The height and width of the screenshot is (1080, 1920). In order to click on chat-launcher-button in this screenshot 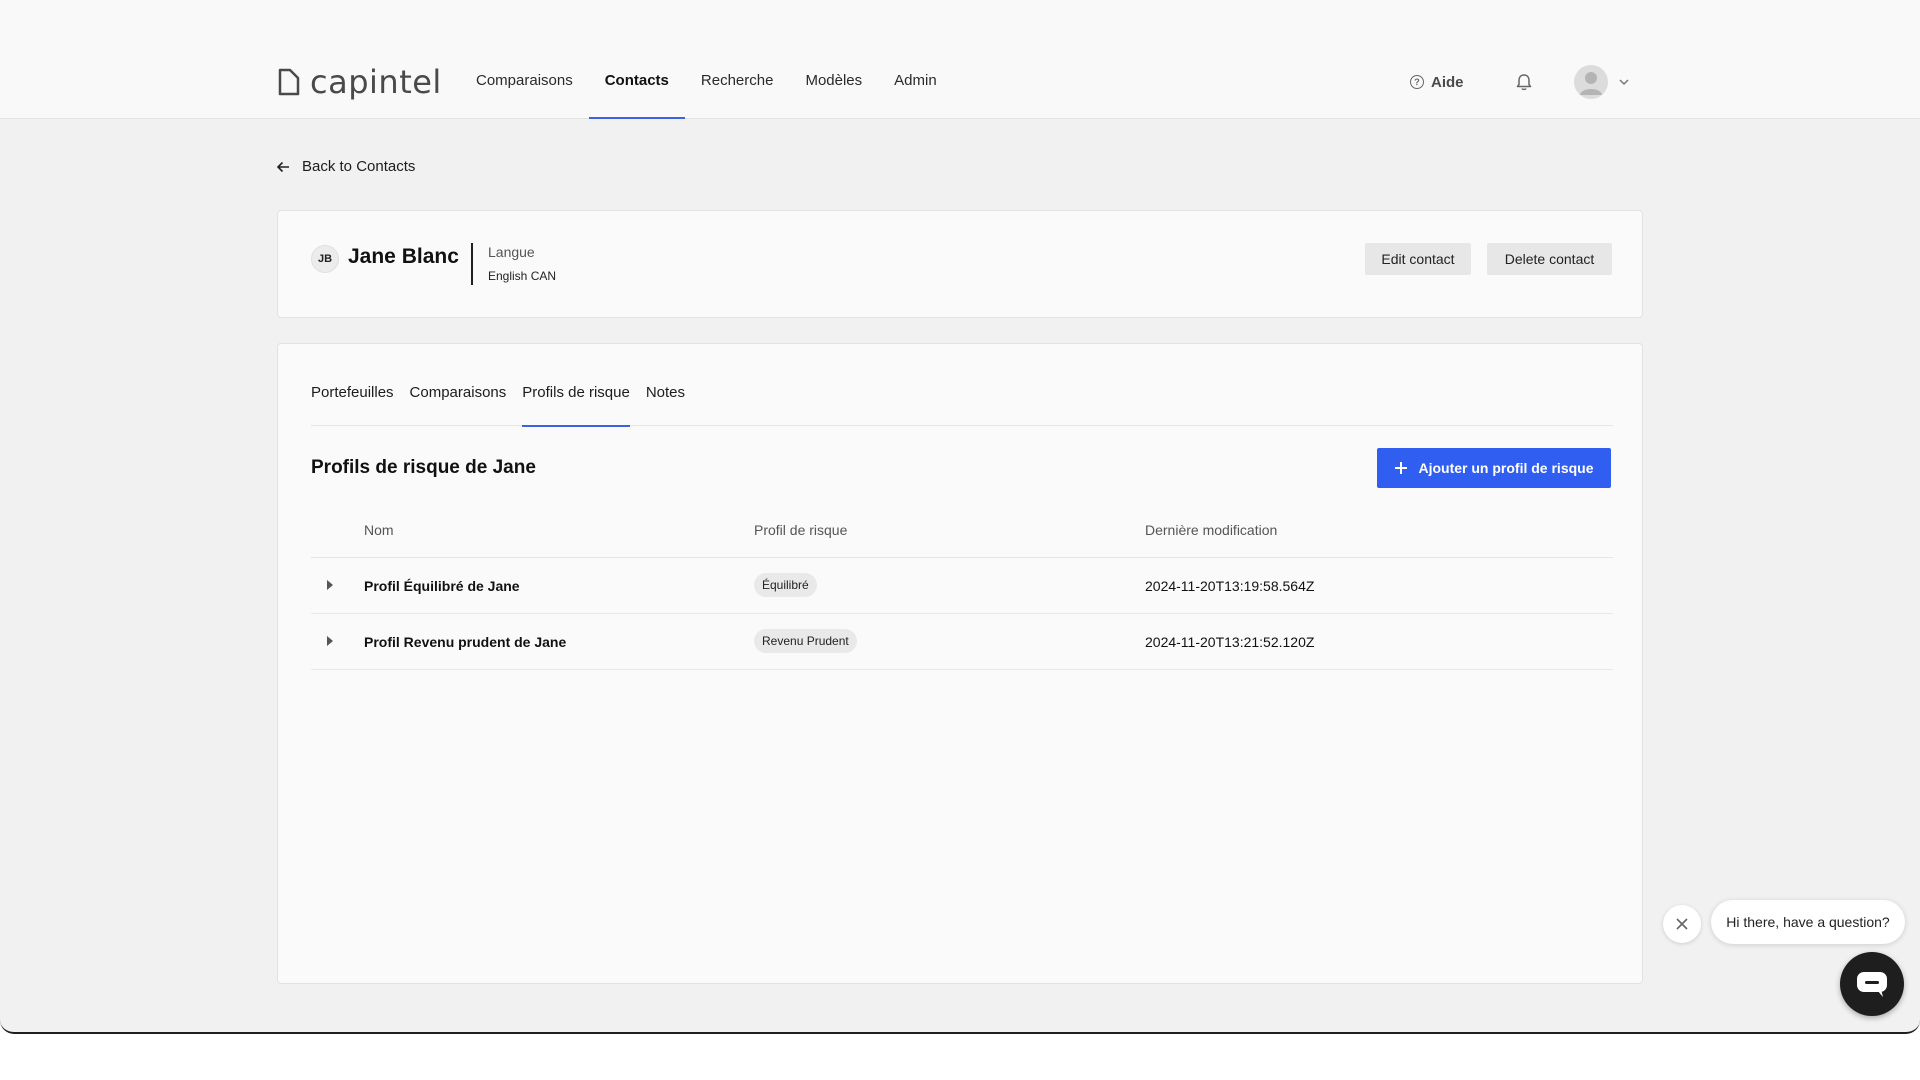, I will do `click(1872, 984)`.